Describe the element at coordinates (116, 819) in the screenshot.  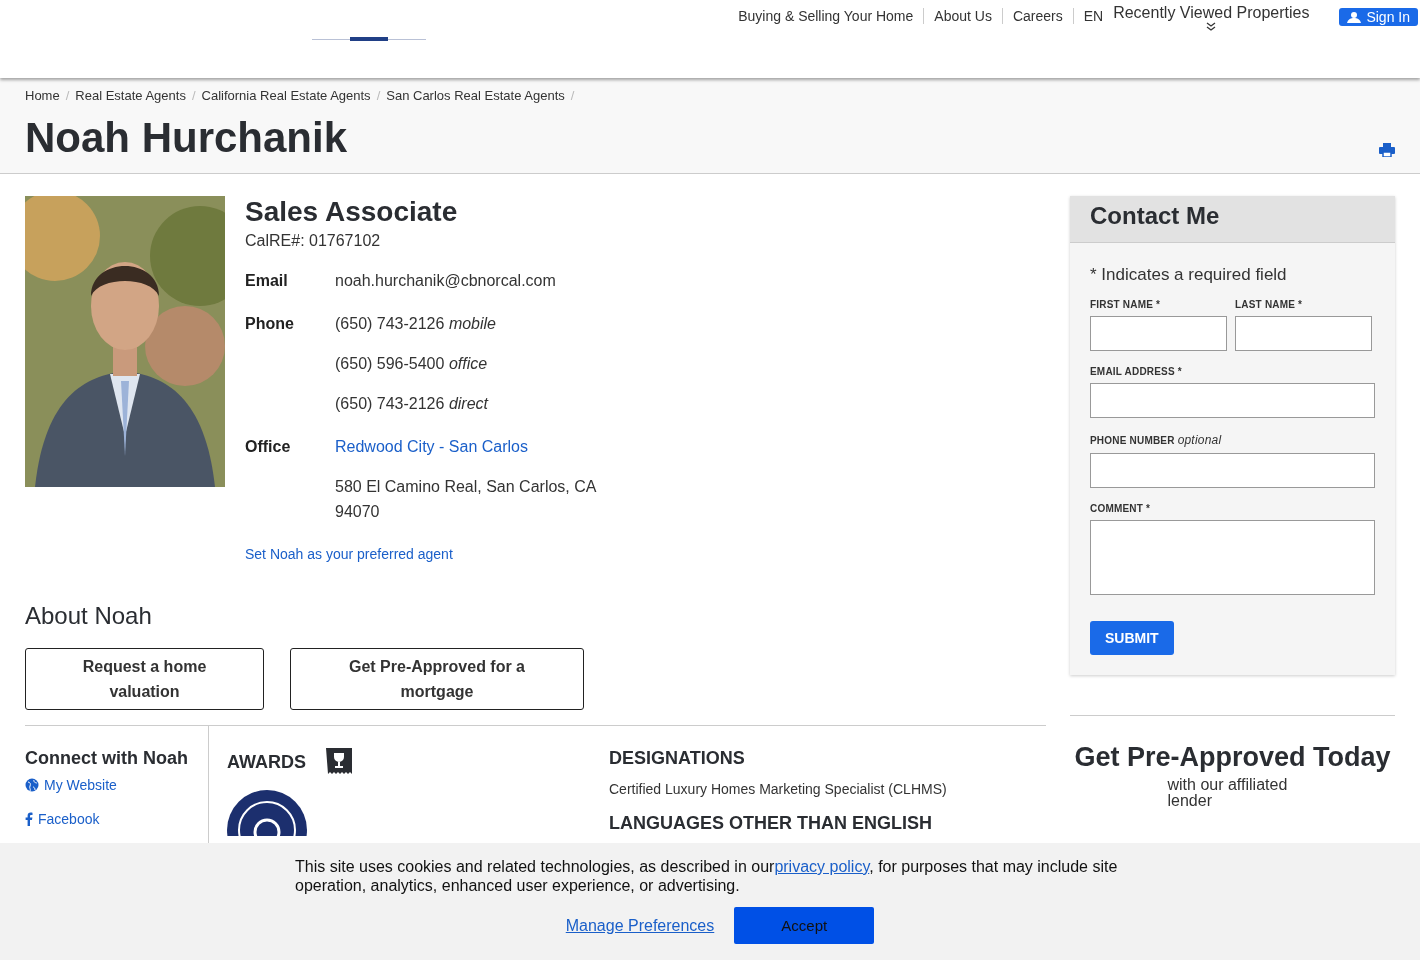
I see `social-link: Facebook` at that location.